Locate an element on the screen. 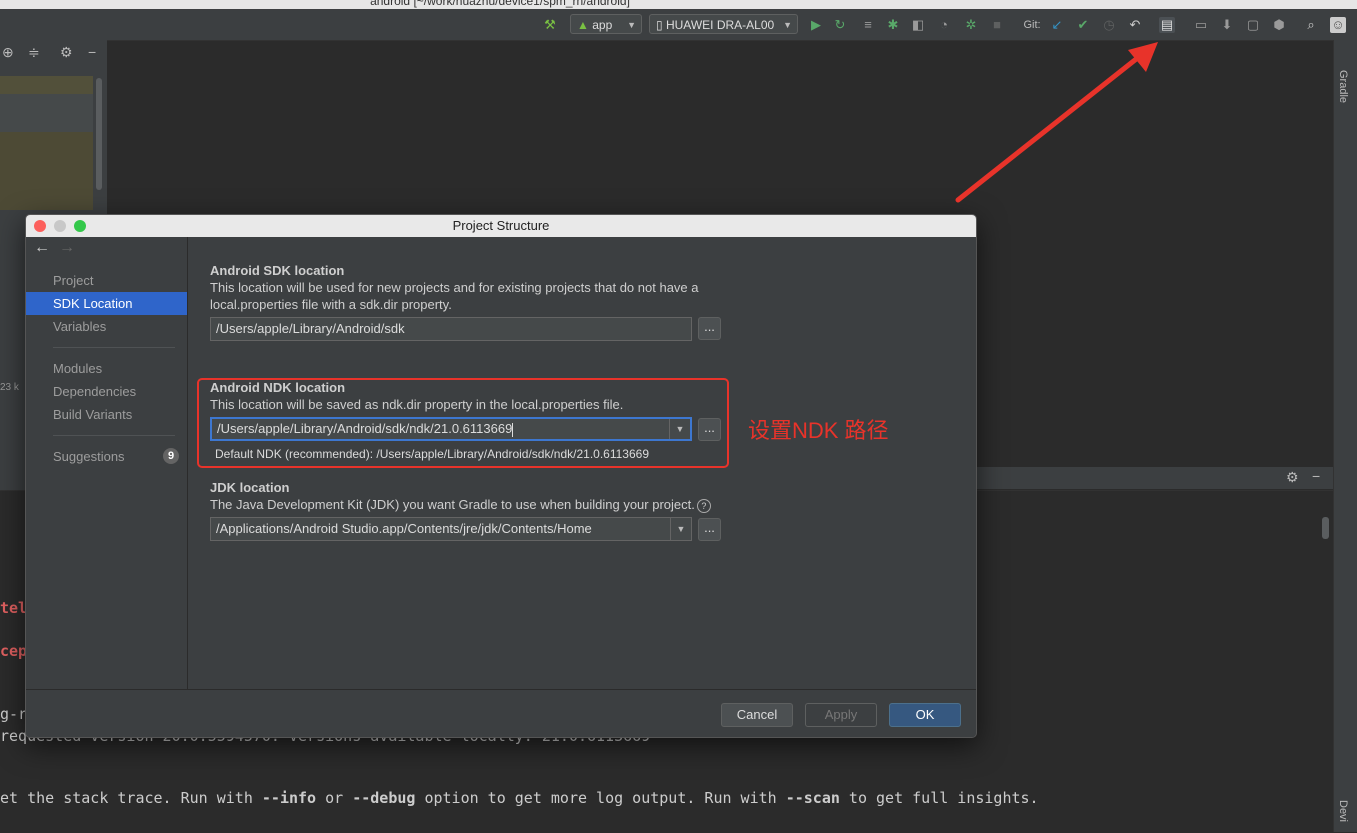 This screenshot has width=1357, height=833. apply-changes-icon: ↻ is located at coordinates (840, 25).